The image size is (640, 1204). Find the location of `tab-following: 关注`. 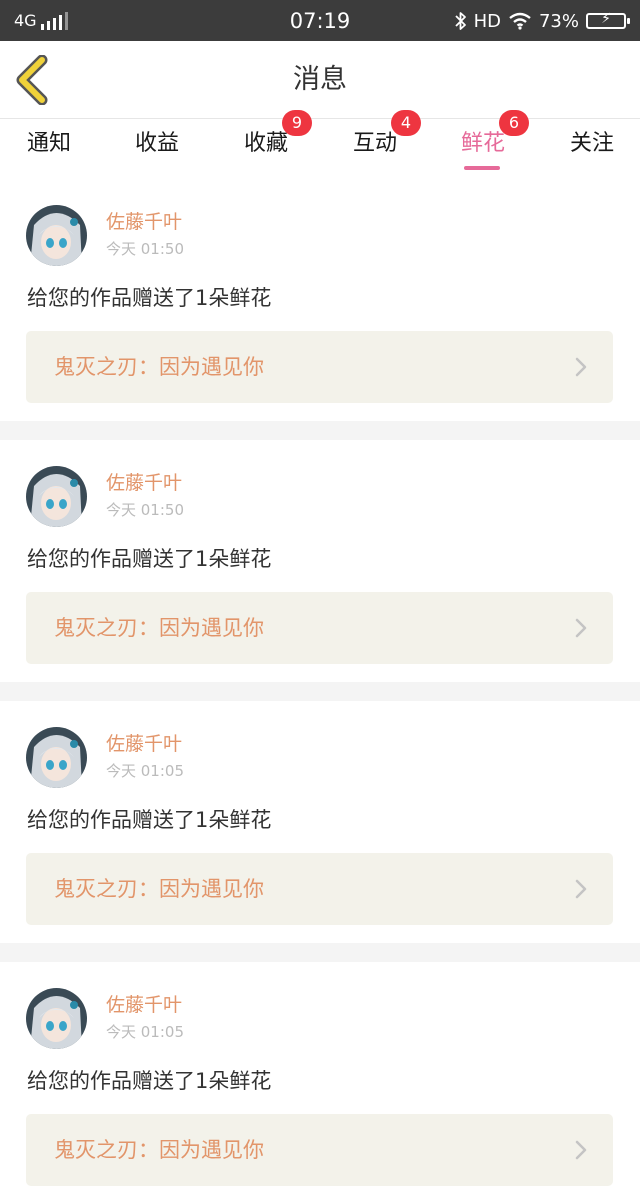

tab-following: 关注 is located at coordinates (588, 149).